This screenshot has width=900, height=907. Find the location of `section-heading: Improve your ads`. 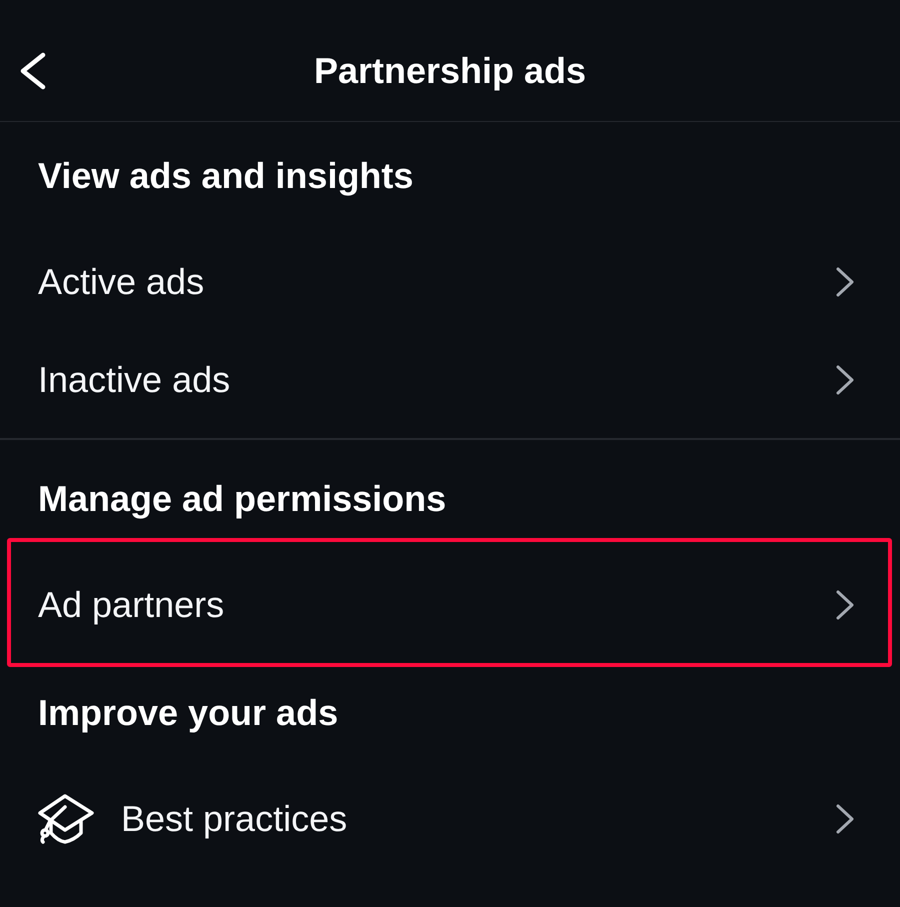

section-heading: Improve your ads is located at coordinates (189, 713).